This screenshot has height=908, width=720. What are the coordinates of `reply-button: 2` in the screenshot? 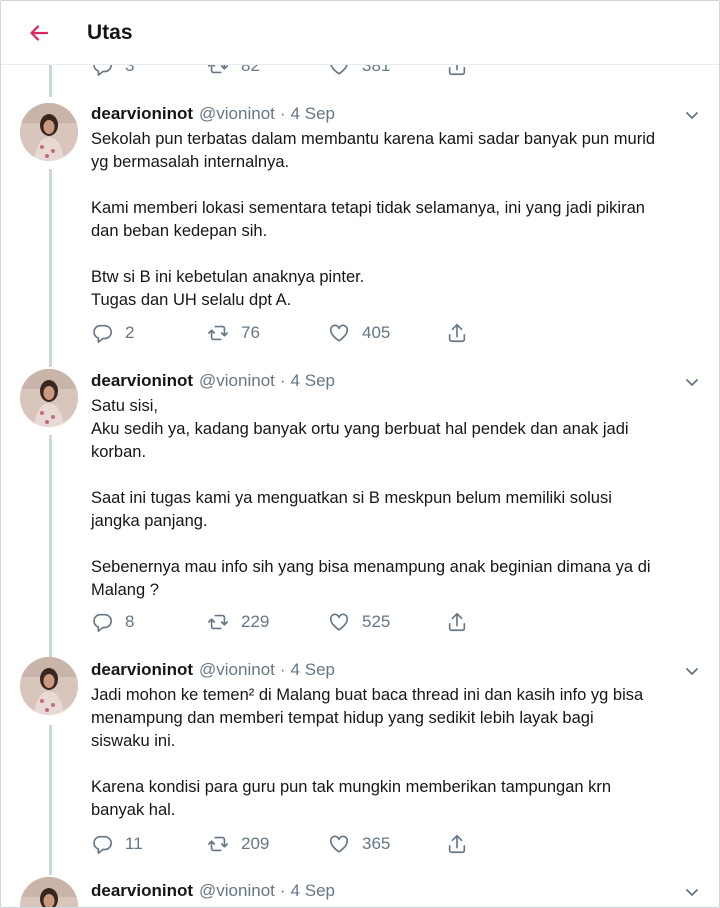 It's located at (112, 333).